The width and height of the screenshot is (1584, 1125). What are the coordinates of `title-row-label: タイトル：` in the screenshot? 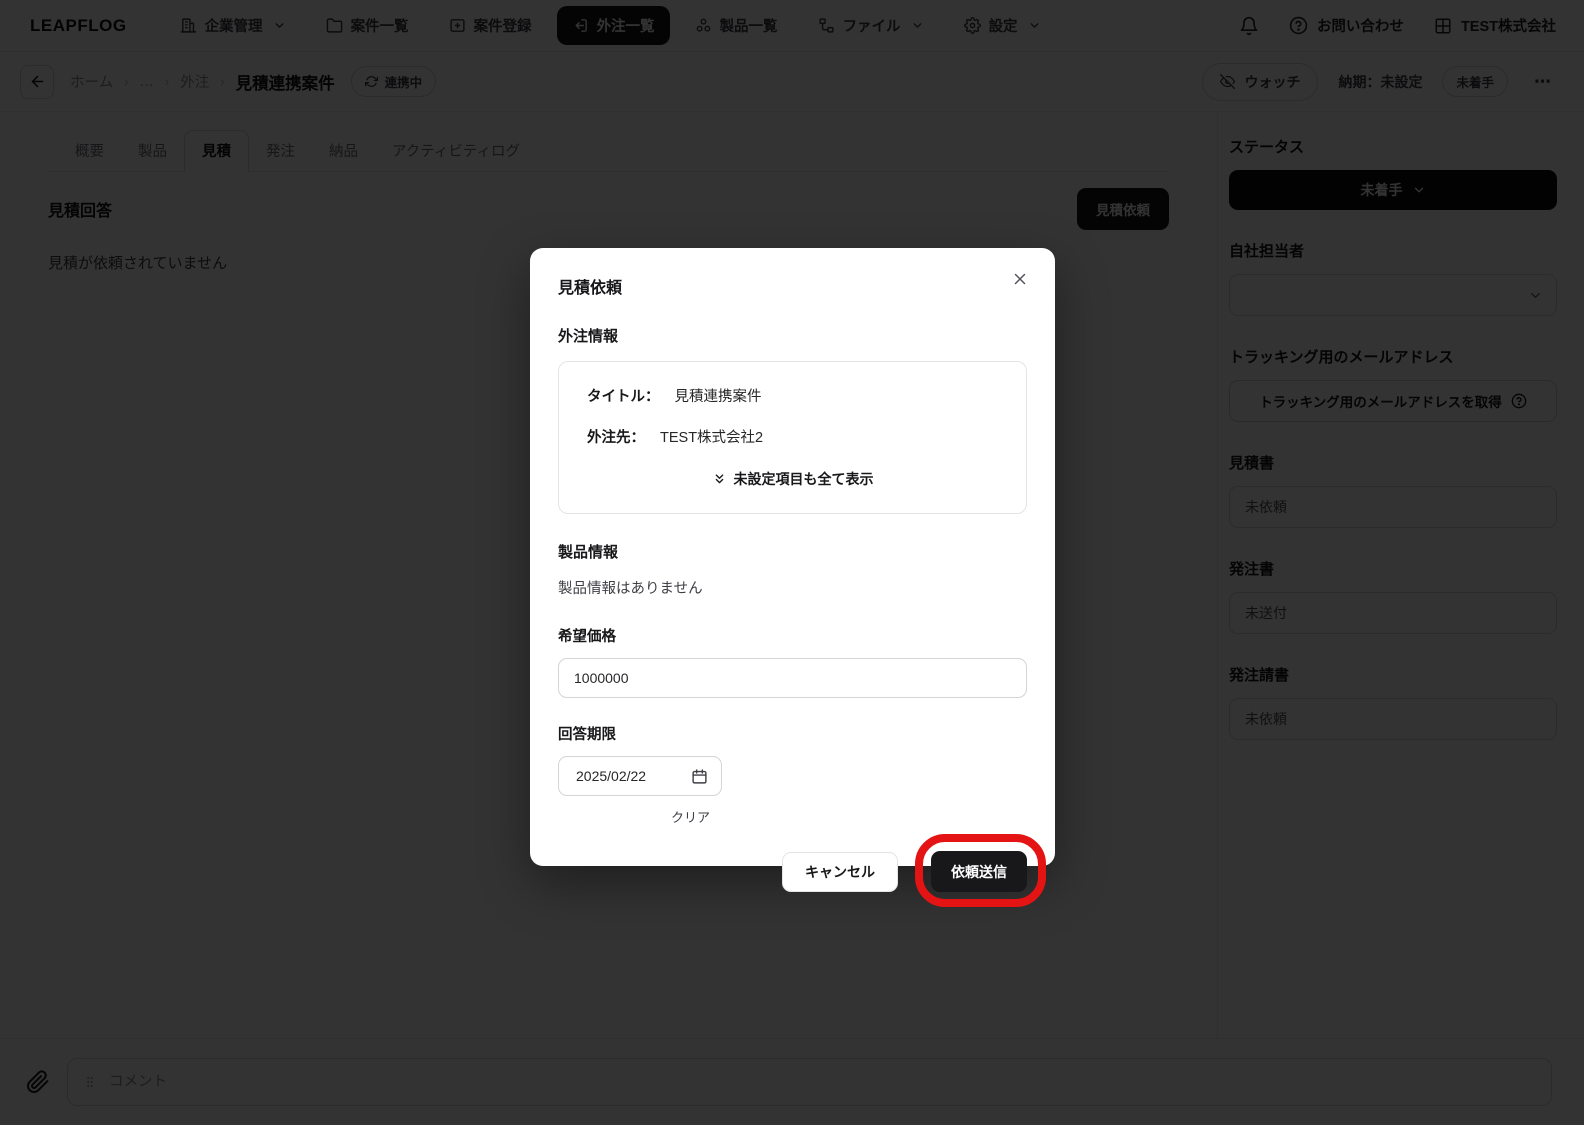 It's located at (623, 397).